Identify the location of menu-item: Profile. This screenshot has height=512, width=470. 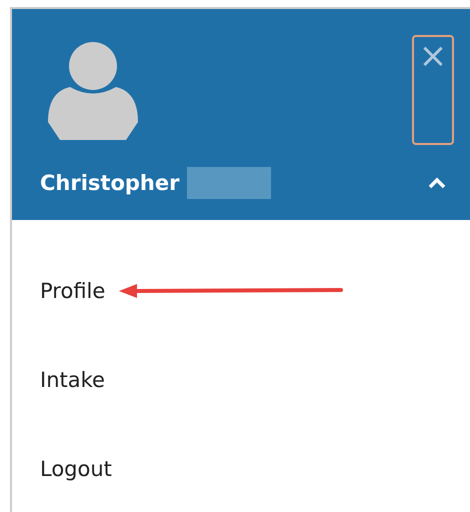
(73, 290).